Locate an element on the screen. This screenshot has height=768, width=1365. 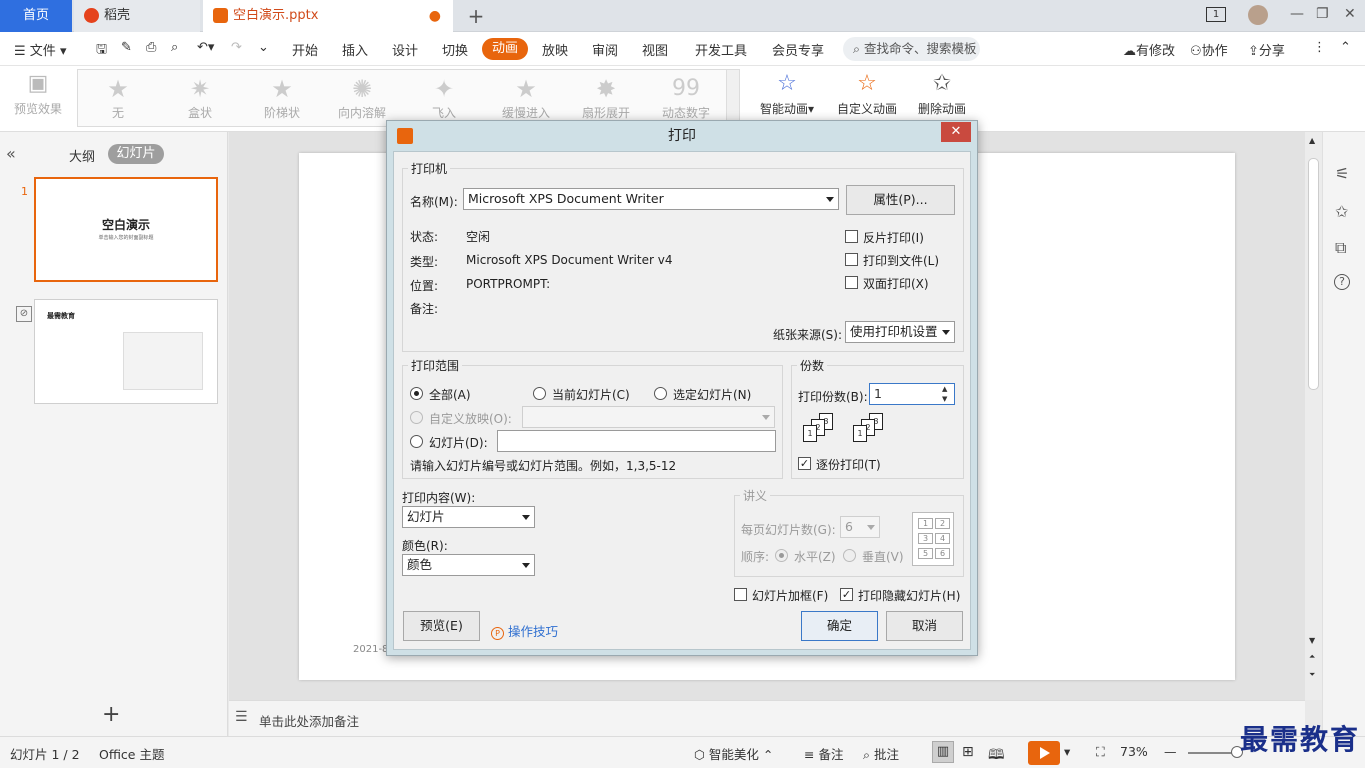
slide-range-input is located at coordinates (636, 441).